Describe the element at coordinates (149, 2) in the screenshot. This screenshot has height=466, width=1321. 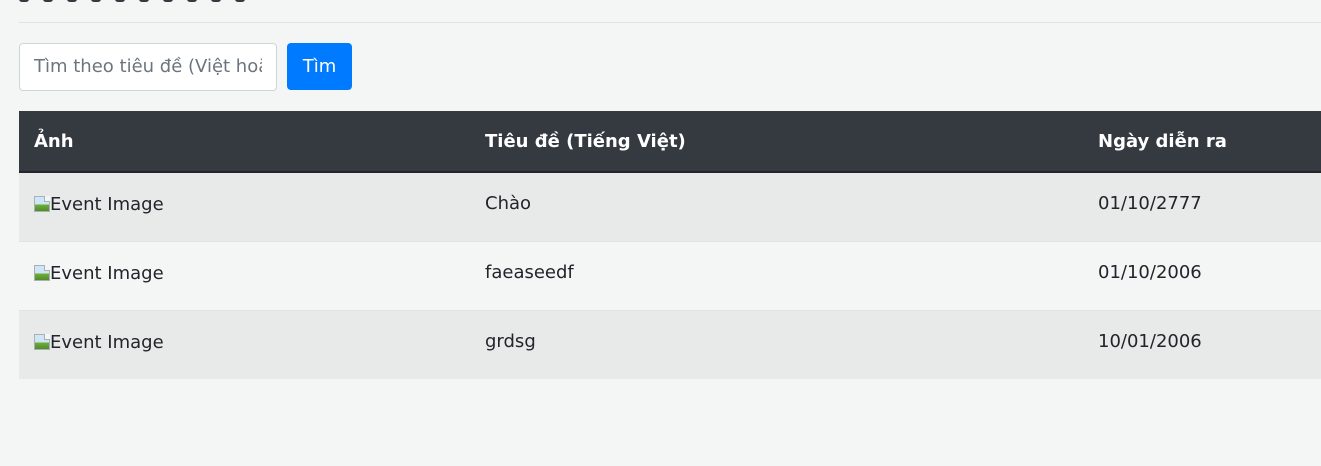
I see `page-title-cropped` at that location.